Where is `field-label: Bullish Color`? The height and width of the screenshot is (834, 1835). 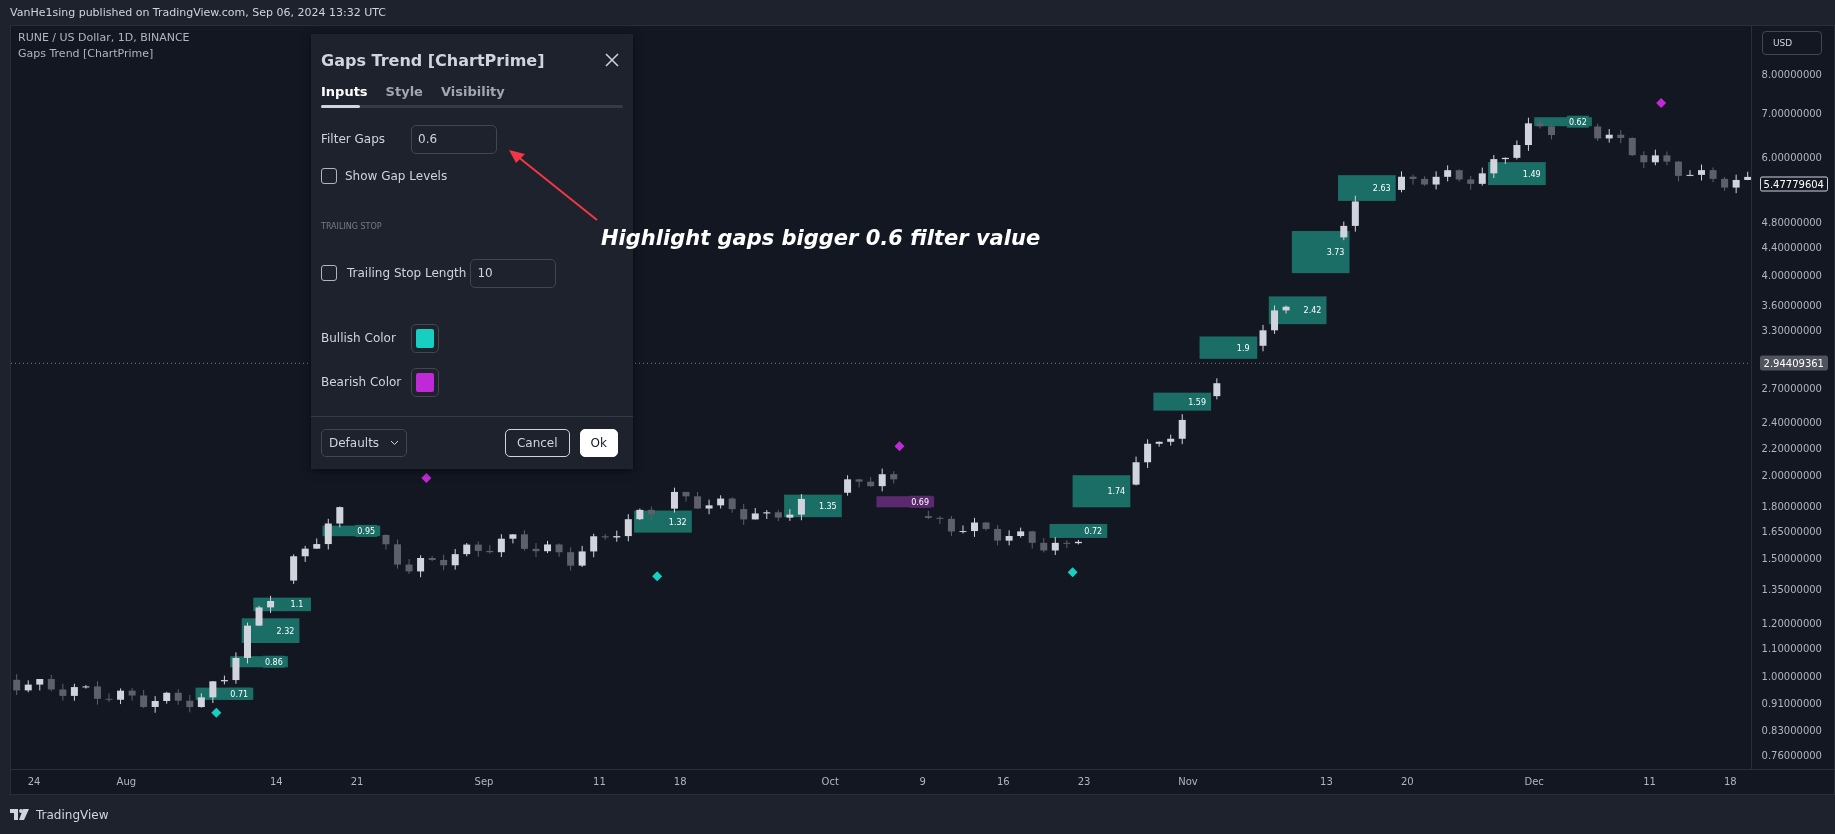
field-label: Bullish Color is located at coordinates (359, 338).